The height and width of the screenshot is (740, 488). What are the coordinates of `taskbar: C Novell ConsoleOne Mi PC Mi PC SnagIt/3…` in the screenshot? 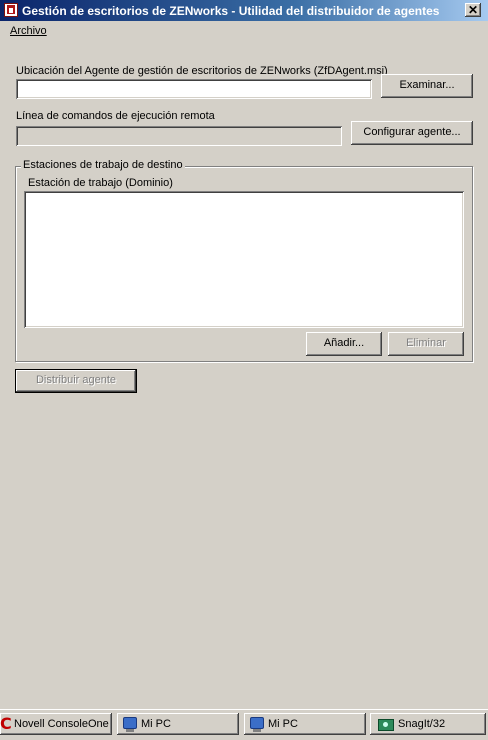 It's located at (244, 724).